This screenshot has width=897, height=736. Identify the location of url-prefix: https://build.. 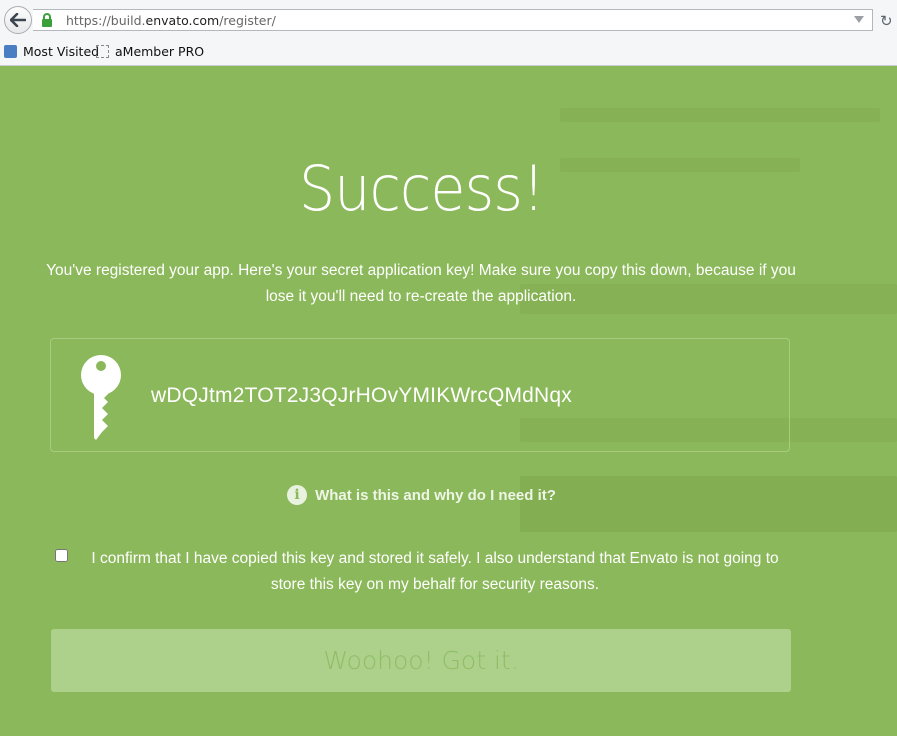
(106, 20).